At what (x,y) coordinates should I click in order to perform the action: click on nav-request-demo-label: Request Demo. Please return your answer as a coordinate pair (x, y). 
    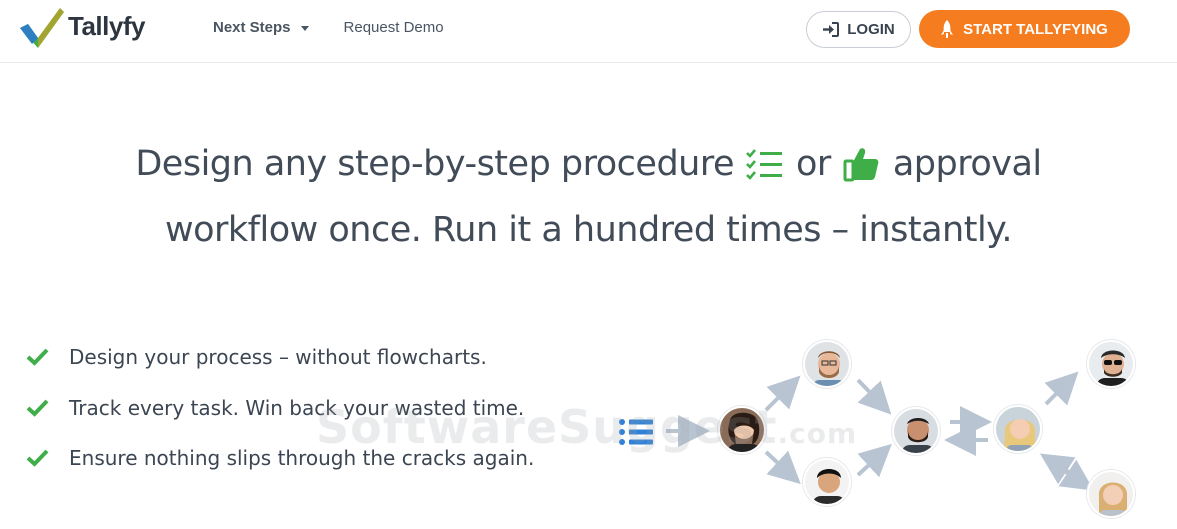
    Looking at the image, I should click on (393, 27).